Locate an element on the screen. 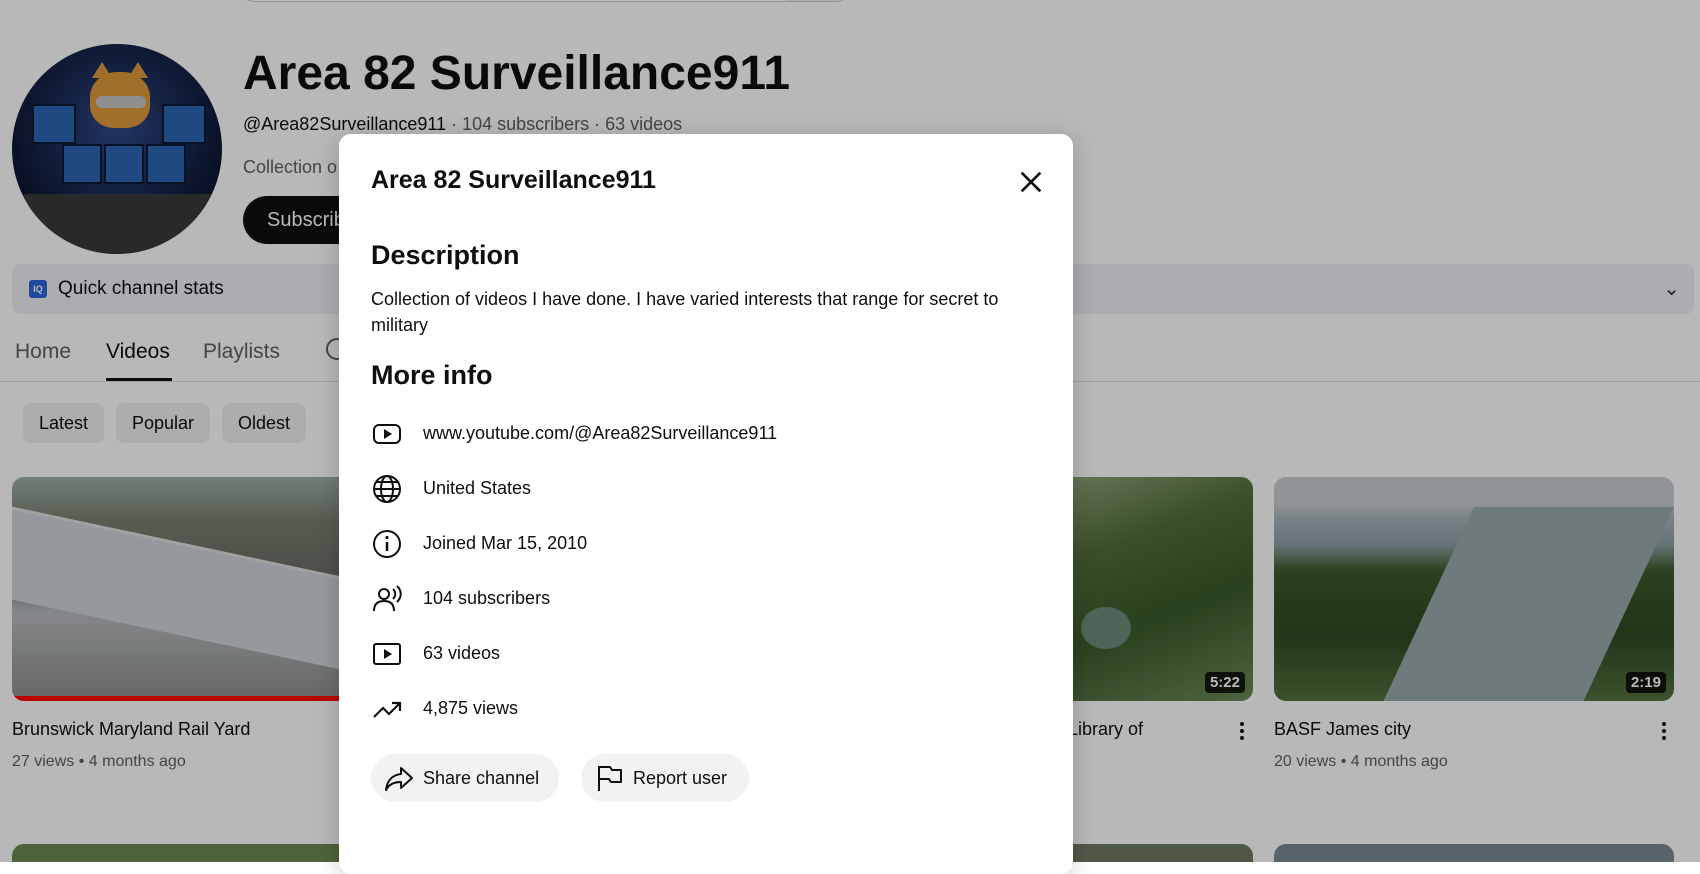 The height and width of the screenshot is (874, 1700). flag-icon is located at coordinates (610, 778).